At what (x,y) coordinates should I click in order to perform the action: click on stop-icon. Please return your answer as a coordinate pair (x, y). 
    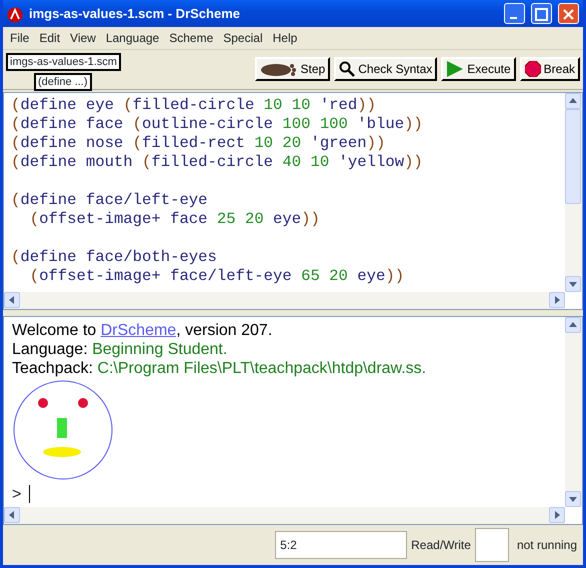
    Looking at the image, I should click on (532, 69).